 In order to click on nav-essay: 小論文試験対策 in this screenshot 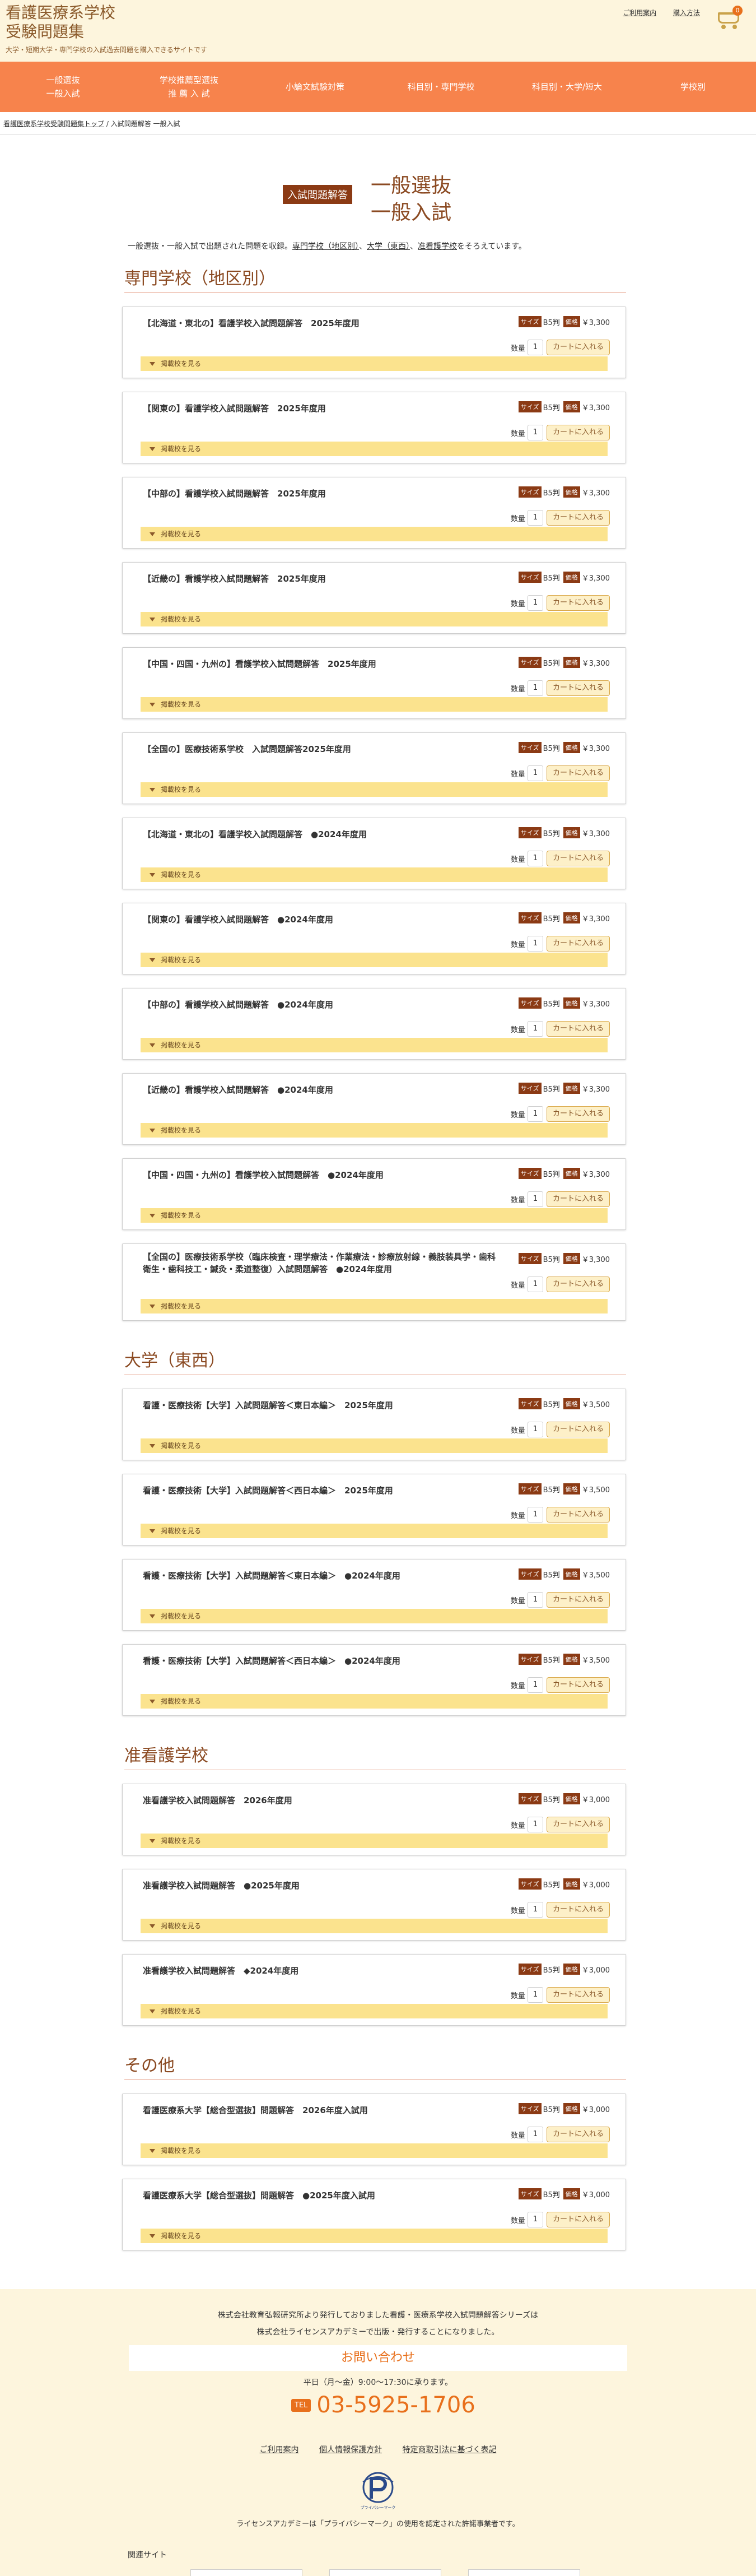, I will do `click(315, 87)`.